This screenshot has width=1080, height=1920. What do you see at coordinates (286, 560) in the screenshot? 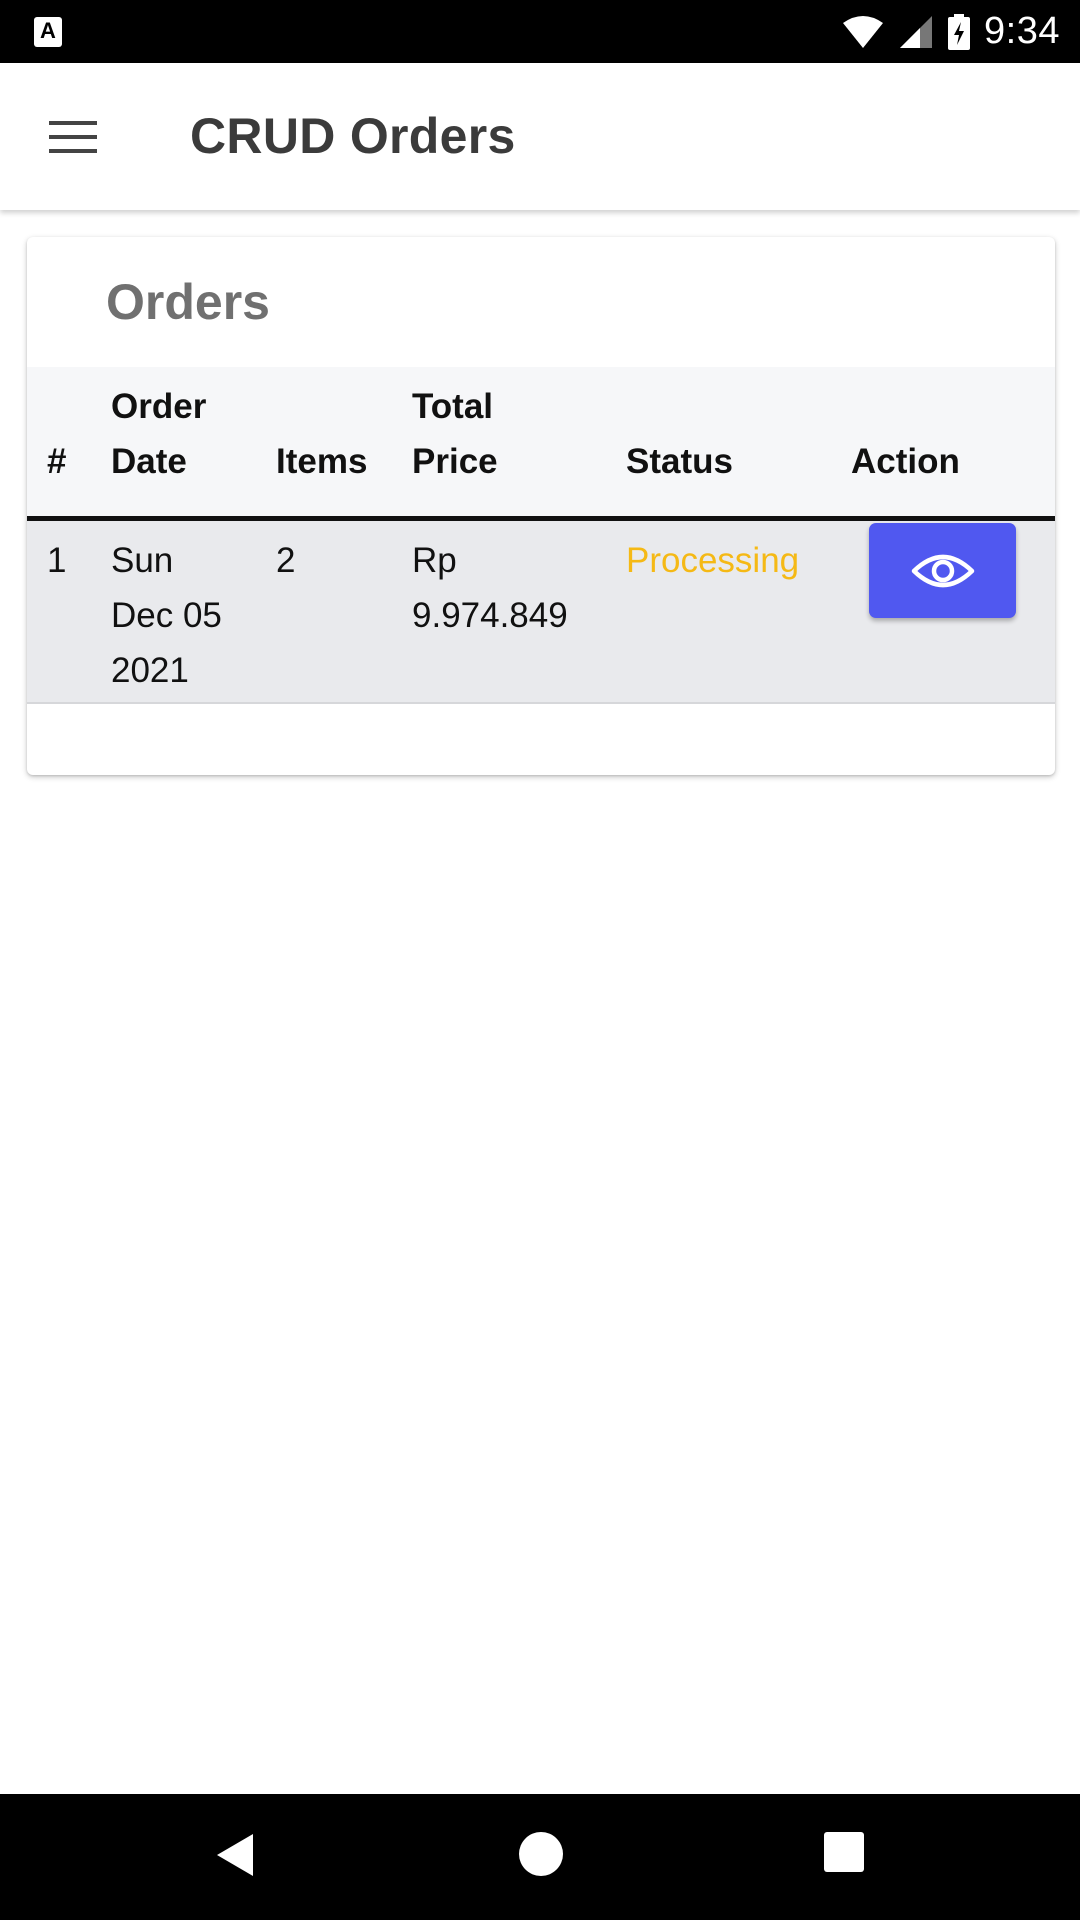
I see `cell-items: 2` at bounding box center [286, 560].